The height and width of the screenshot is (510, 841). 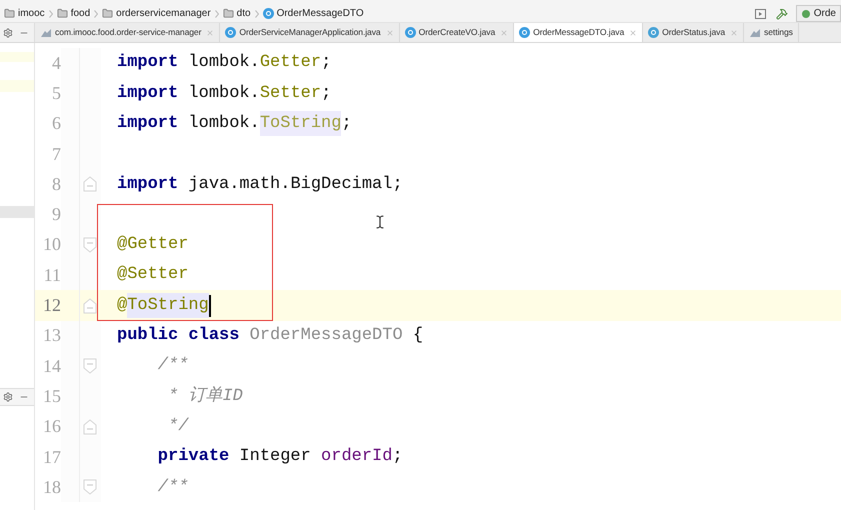 I want to click on code-line: * 订单ID, so click(x=205, y=396).